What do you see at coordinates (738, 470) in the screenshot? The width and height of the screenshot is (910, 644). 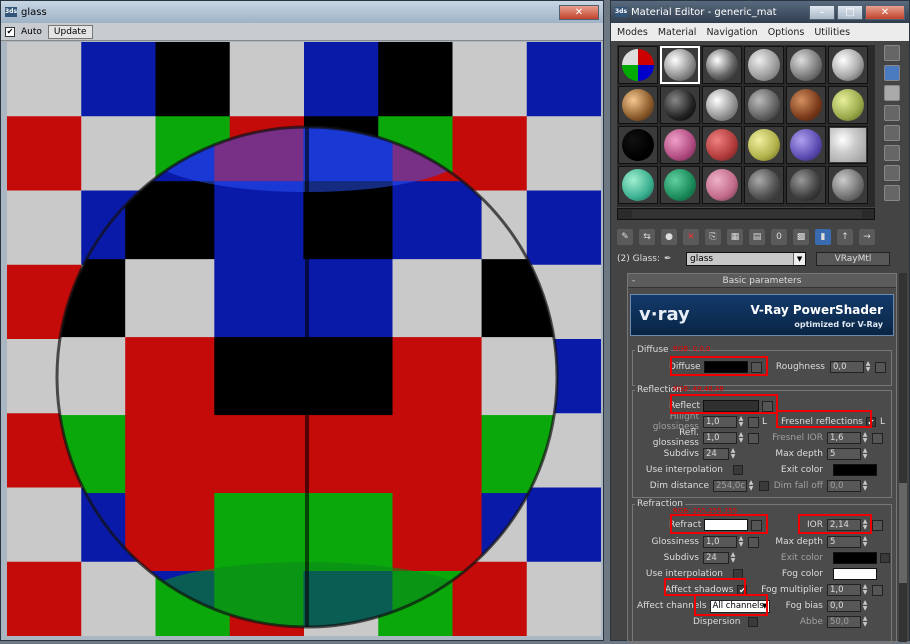 I see `refl-use-interpolation-checkbox` at bounding box center [738, 470].